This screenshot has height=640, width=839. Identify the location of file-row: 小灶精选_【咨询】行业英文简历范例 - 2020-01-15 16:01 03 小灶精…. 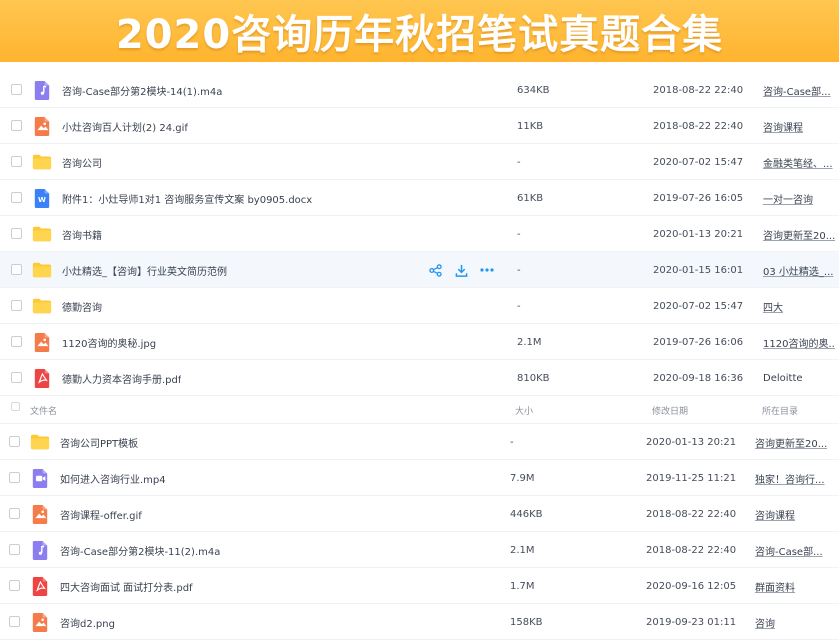
(419, 270).